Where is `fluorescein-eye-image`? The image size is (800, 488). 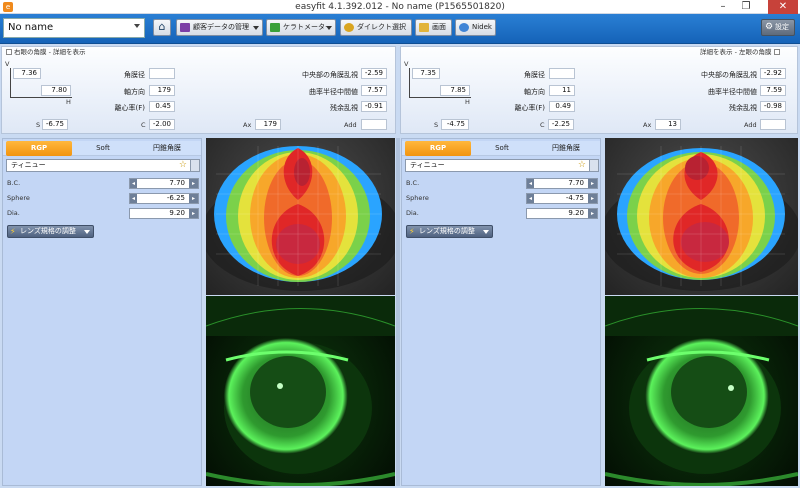 fluorescein-eye-image is located at coordinates (300, 391).